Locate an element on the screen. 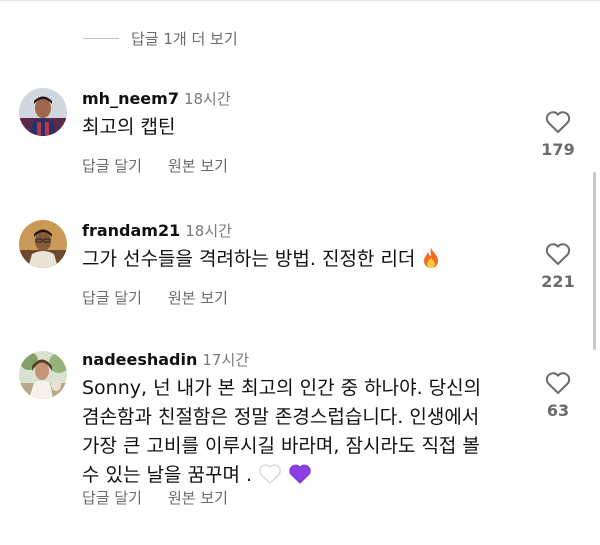  replies-line is located at coordinates (101, 38).